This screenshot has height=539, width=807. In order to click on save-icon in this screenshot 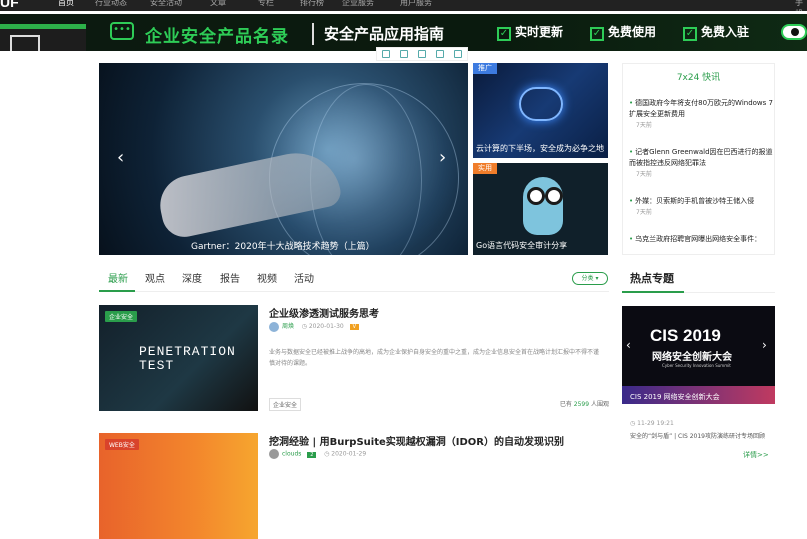, I will do `click(422, 54)`.